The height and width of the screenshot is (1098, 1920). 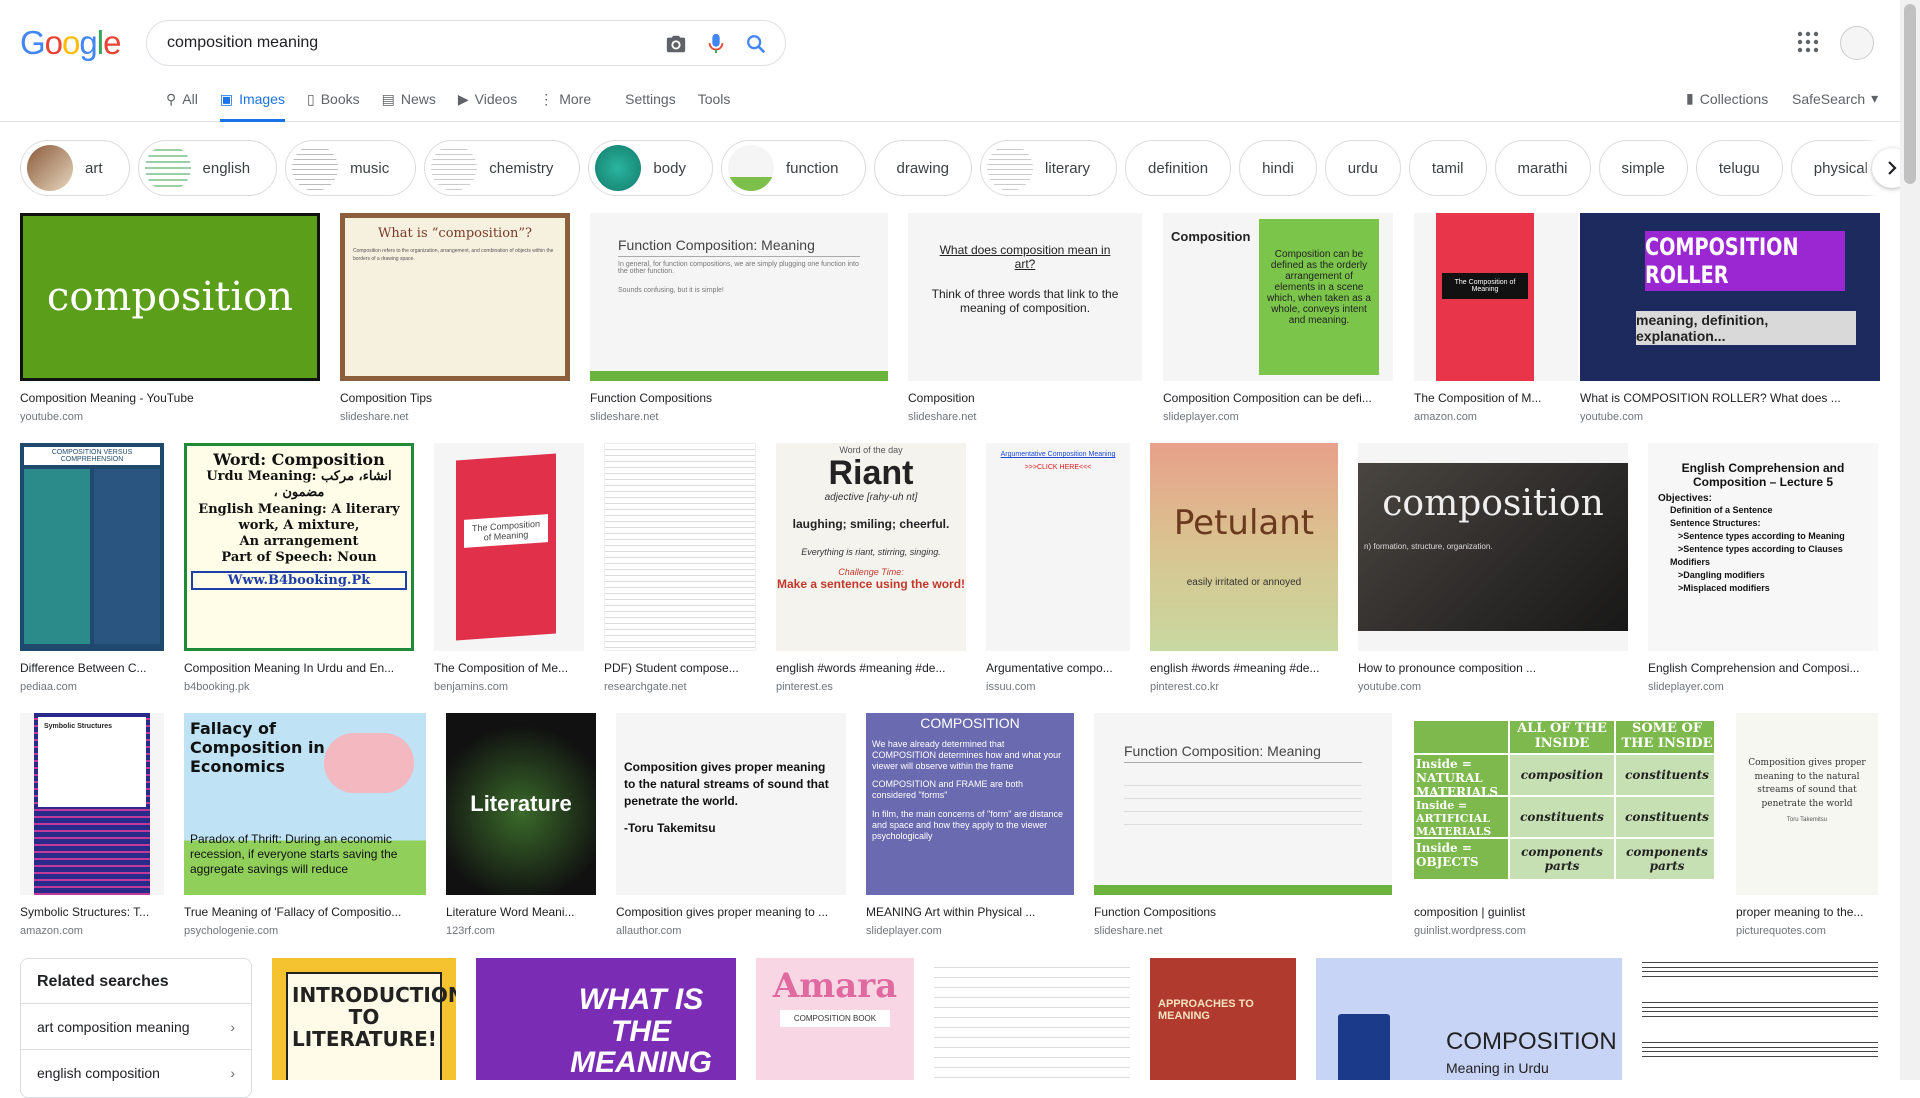 I want to click on result-source: picturequotes.com, so click(x=1781, y=931).